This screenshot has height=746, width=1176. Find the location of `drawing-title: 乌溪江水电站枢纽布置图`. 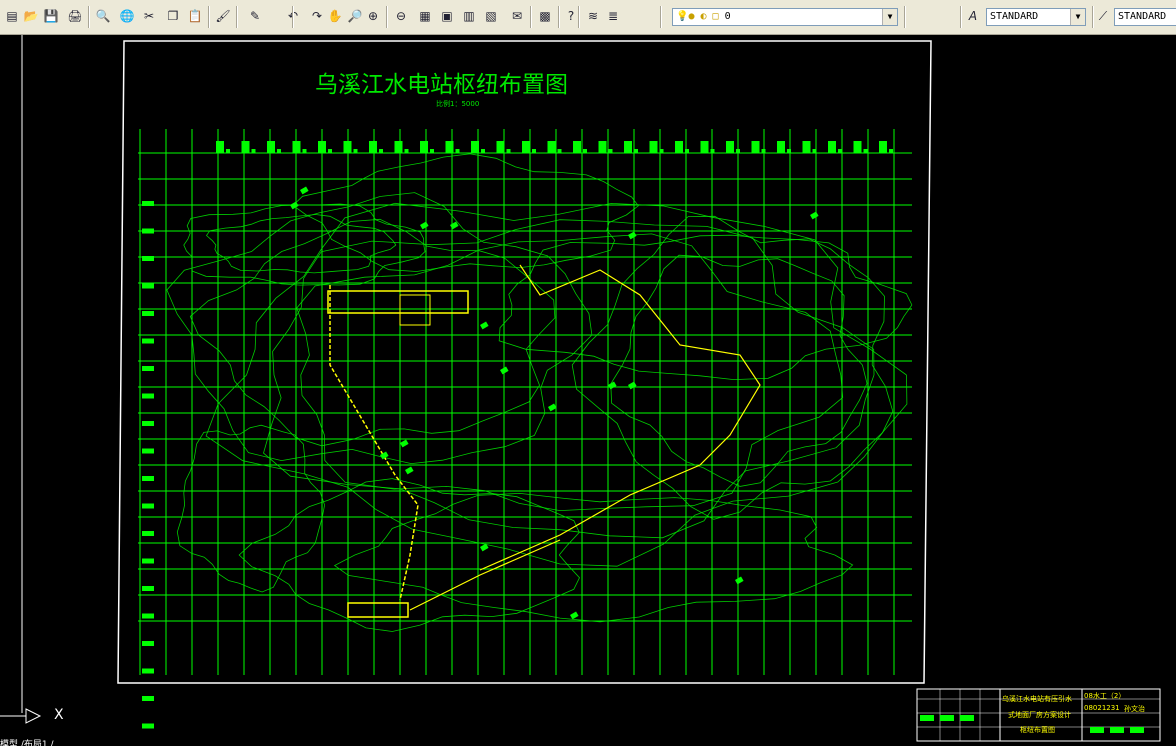

drawing-title: 乌溪江水电站枢纽布置图 is located at coordinates (441, 85).